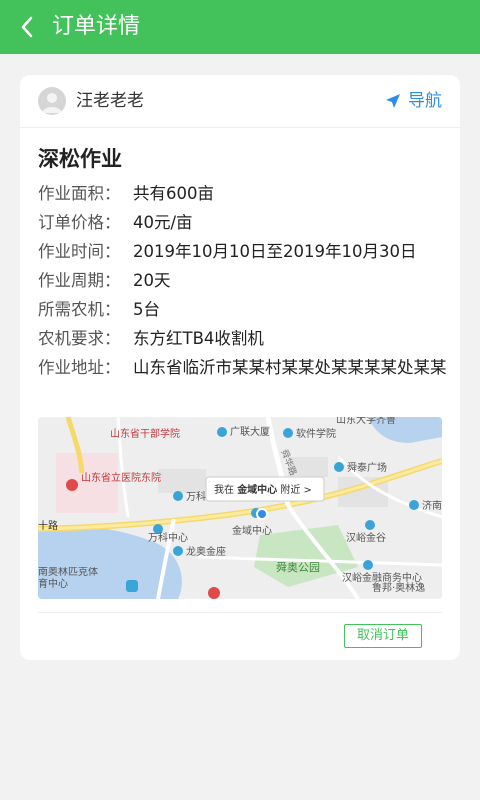  I want to click on detail-value: 20天, so click(152, 280).